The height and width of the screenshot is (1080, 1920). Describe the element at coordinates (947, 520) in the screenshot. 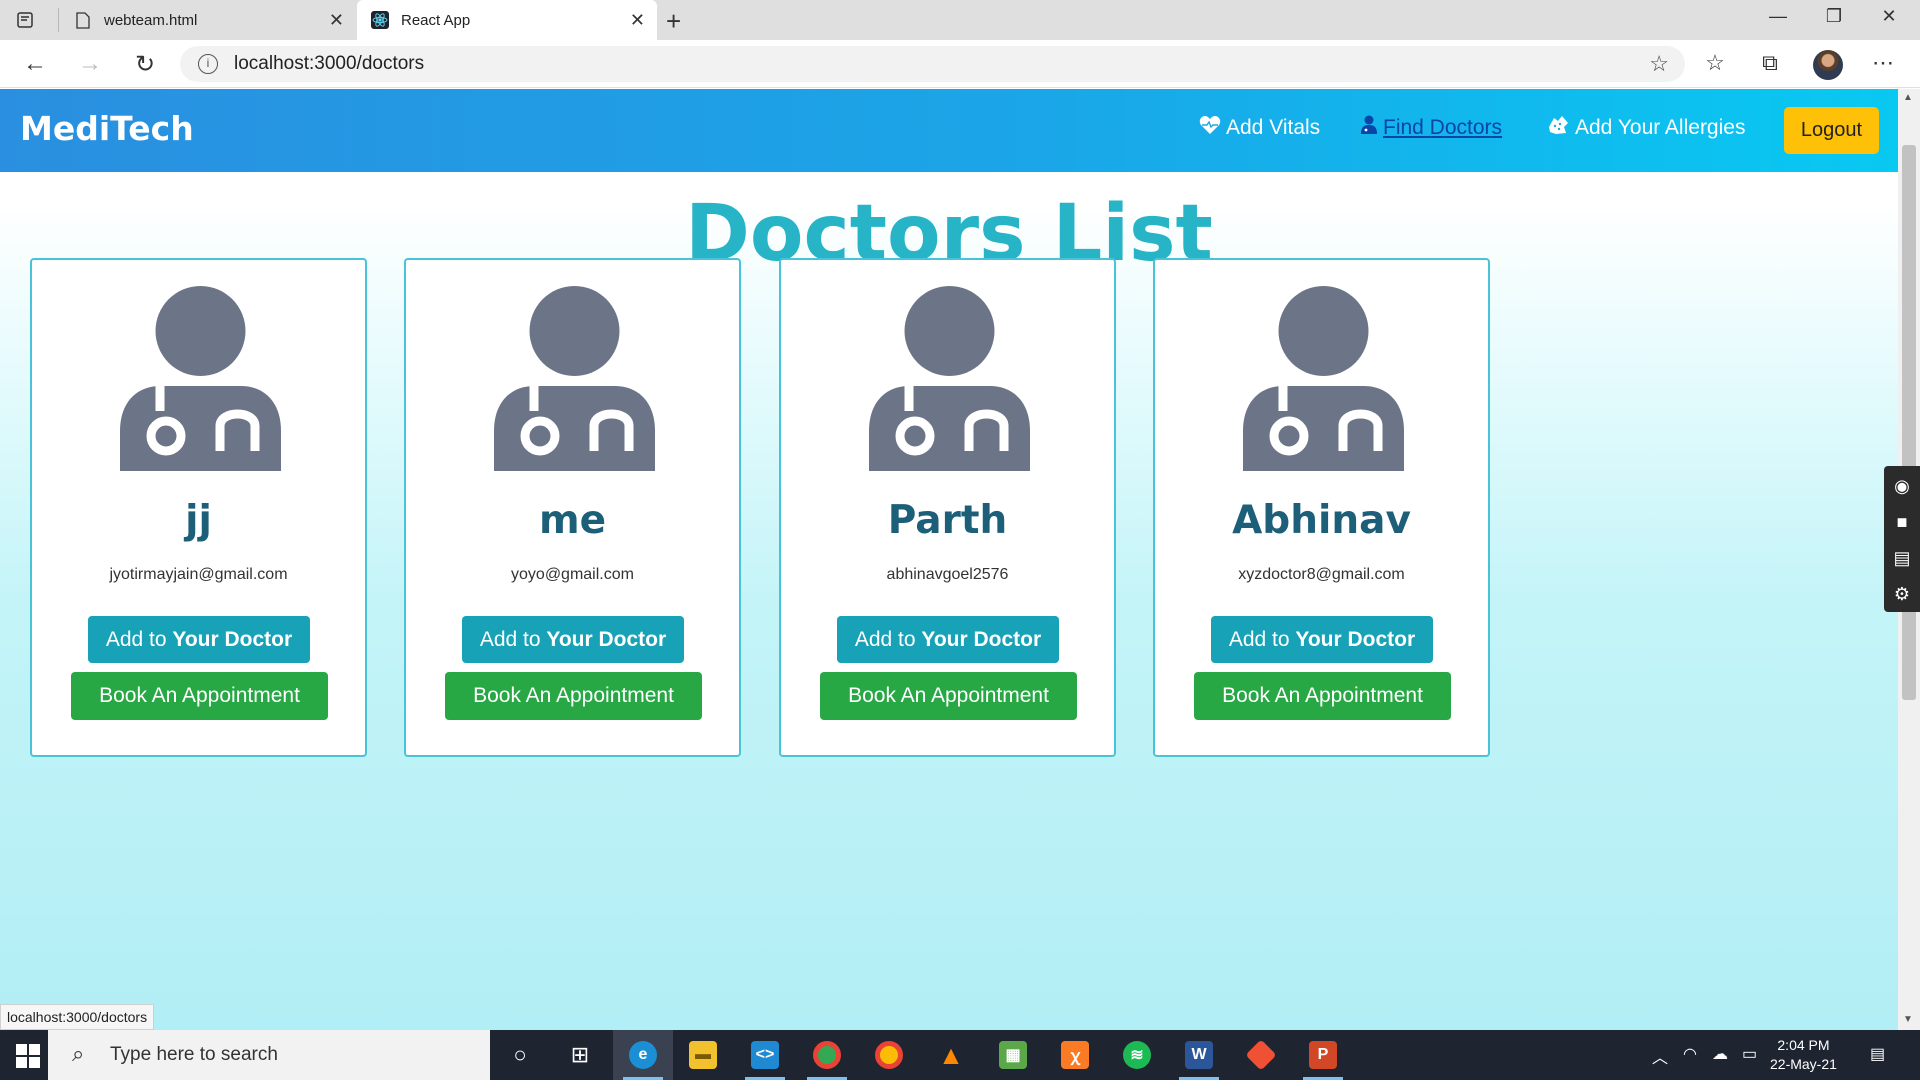

I see `doctor-name: Parth` at that location.